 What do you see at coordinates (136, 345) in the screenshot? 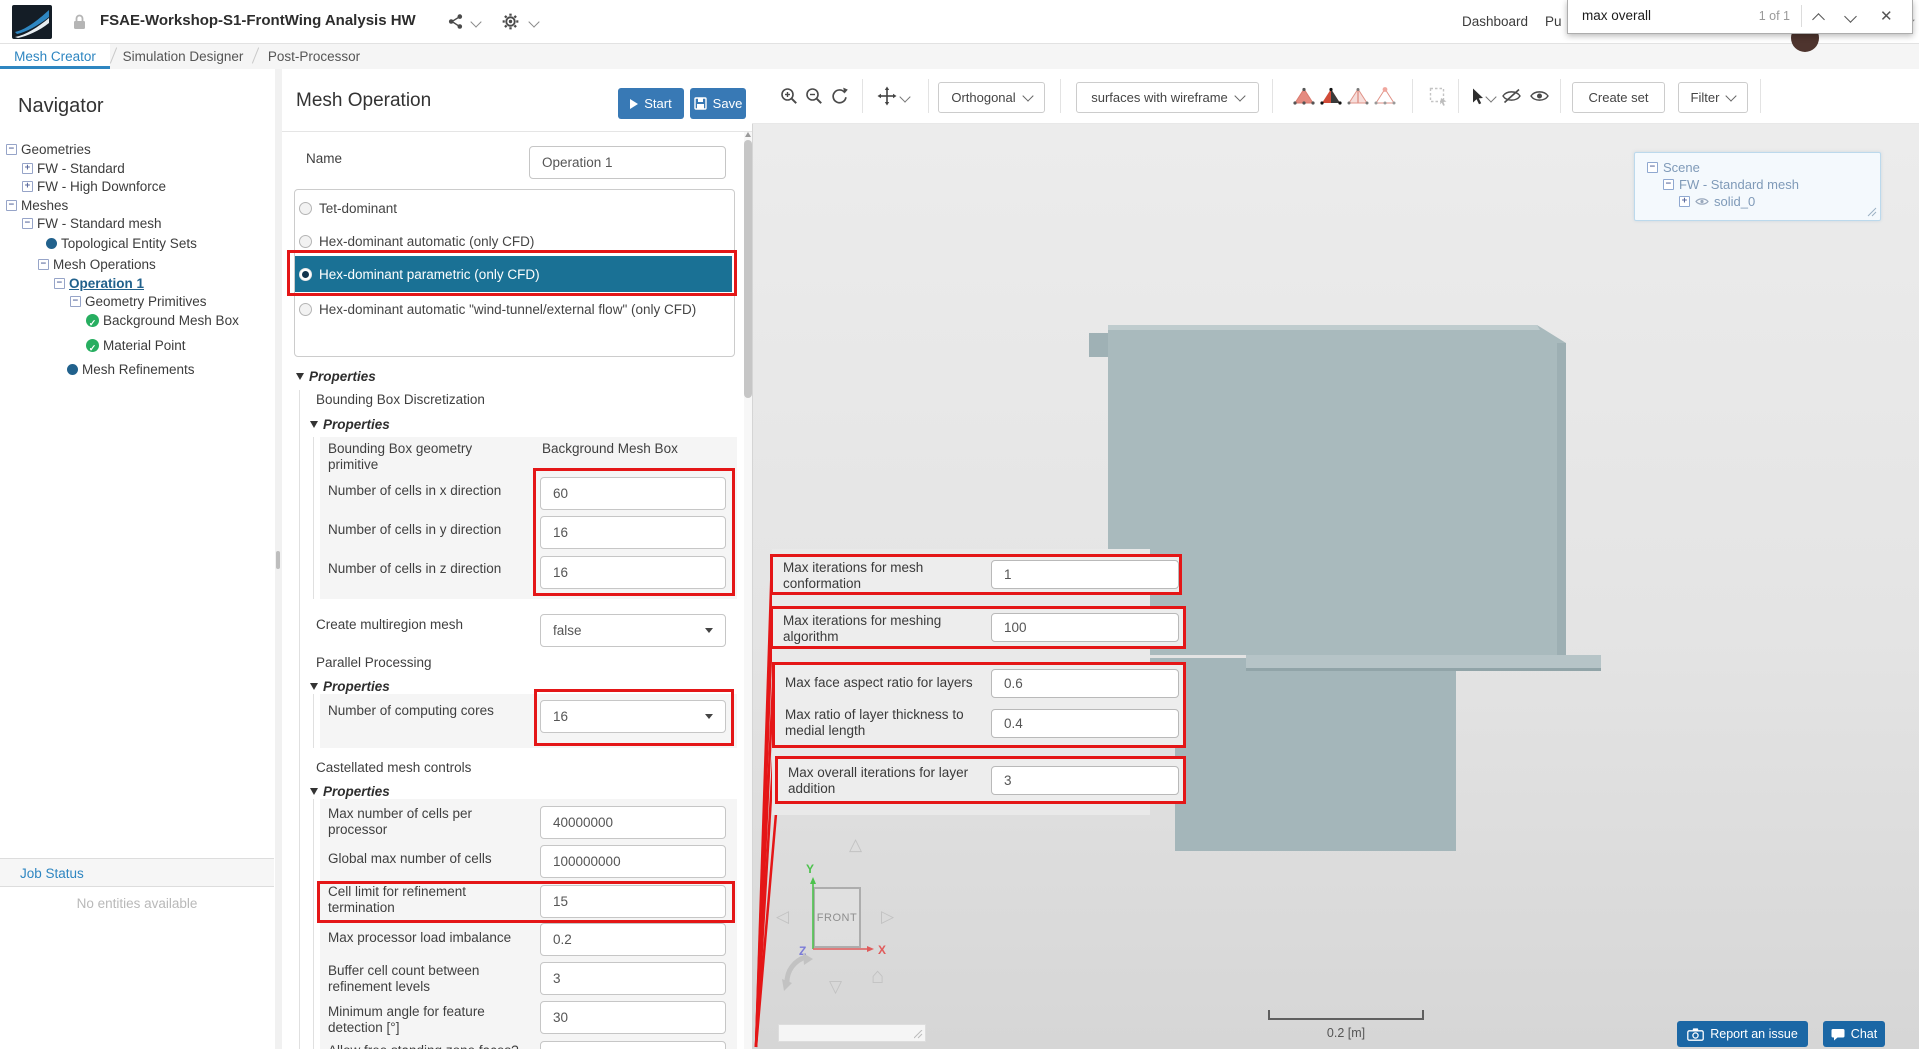
I see `tree-item-material-point: Material Point` at bounding box center [136, 345].